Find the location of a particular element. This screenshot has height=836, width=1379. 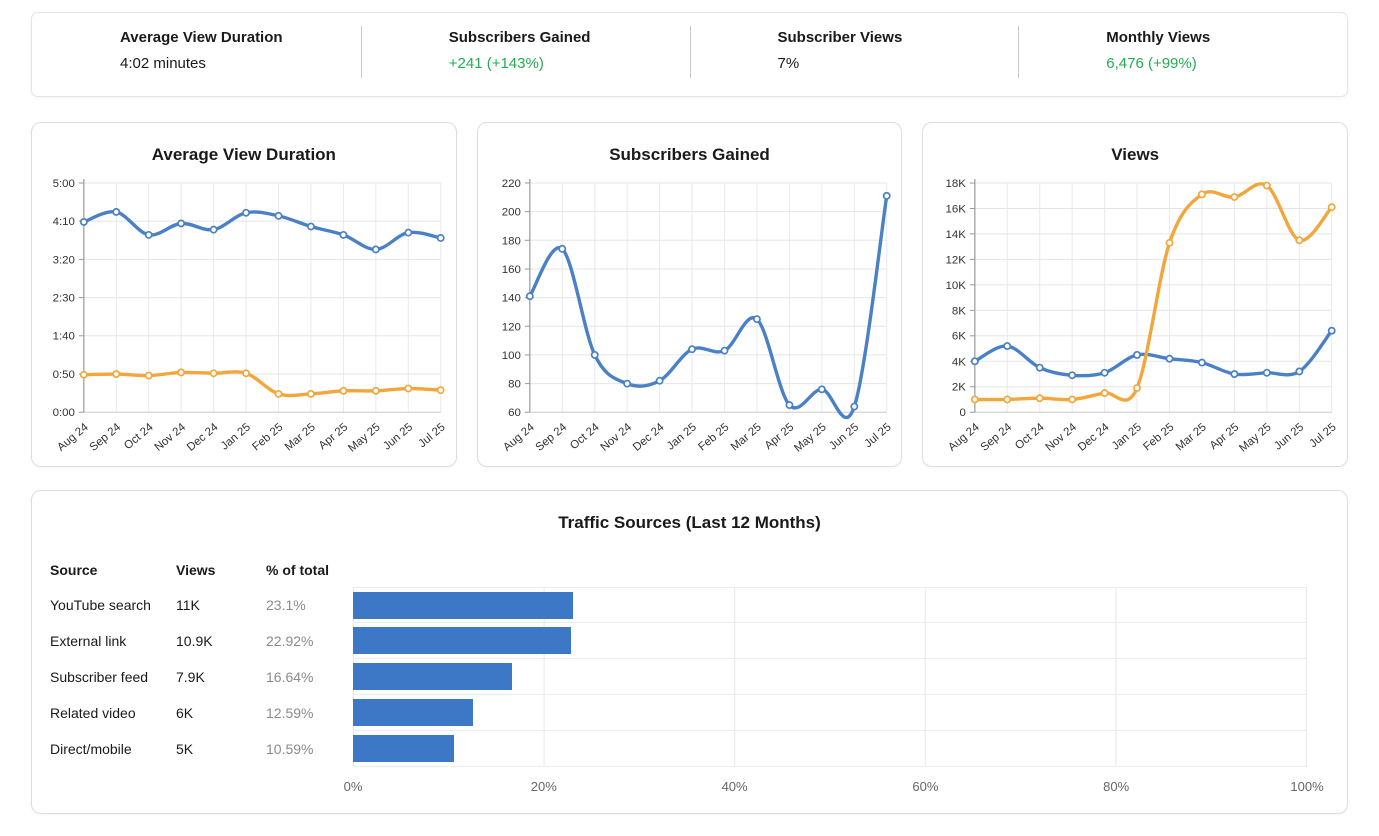

stat-value: 7% is located at coordinates (788, 63).